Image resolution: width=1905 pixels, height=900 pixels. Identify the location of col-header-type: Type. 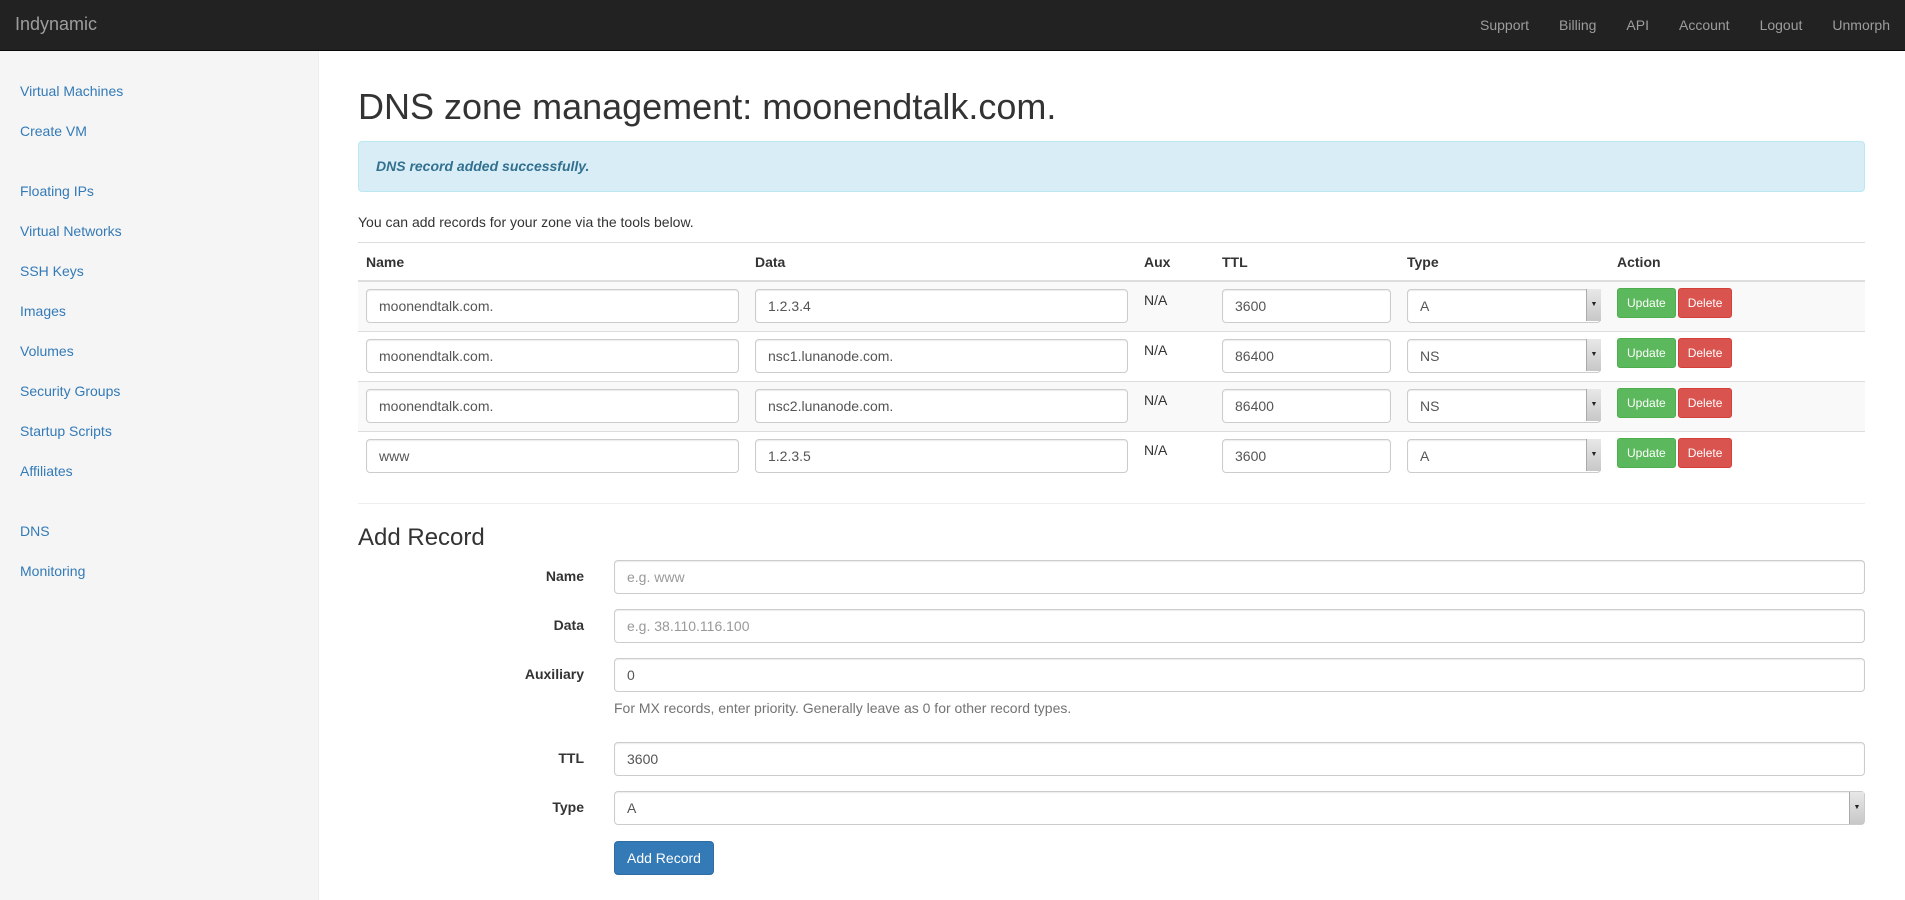
(1504, 262).